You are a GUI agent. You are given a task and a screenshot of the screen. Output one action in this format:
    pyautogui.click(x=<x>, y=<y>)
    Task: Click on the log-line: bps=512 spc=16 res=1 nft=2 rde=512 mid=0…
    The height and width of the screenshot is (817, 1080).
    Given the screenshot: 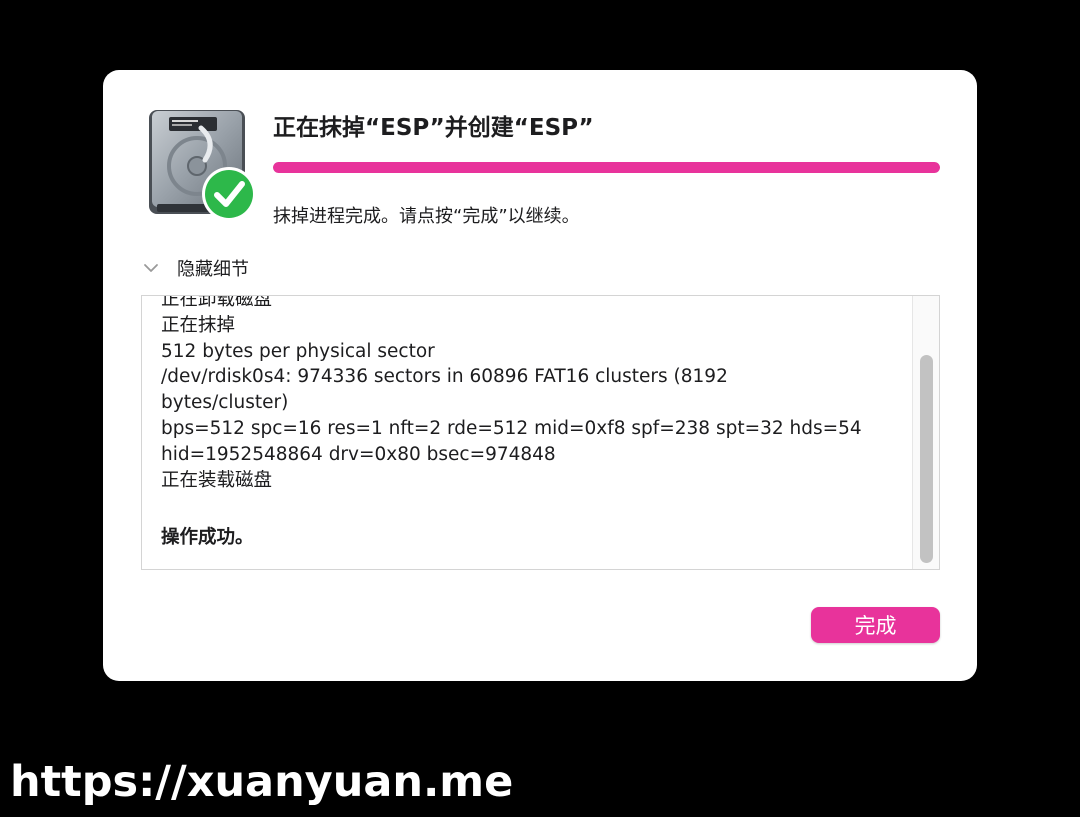 What is the action you would take?
    pyautogui.click(x=511, y=428)
    